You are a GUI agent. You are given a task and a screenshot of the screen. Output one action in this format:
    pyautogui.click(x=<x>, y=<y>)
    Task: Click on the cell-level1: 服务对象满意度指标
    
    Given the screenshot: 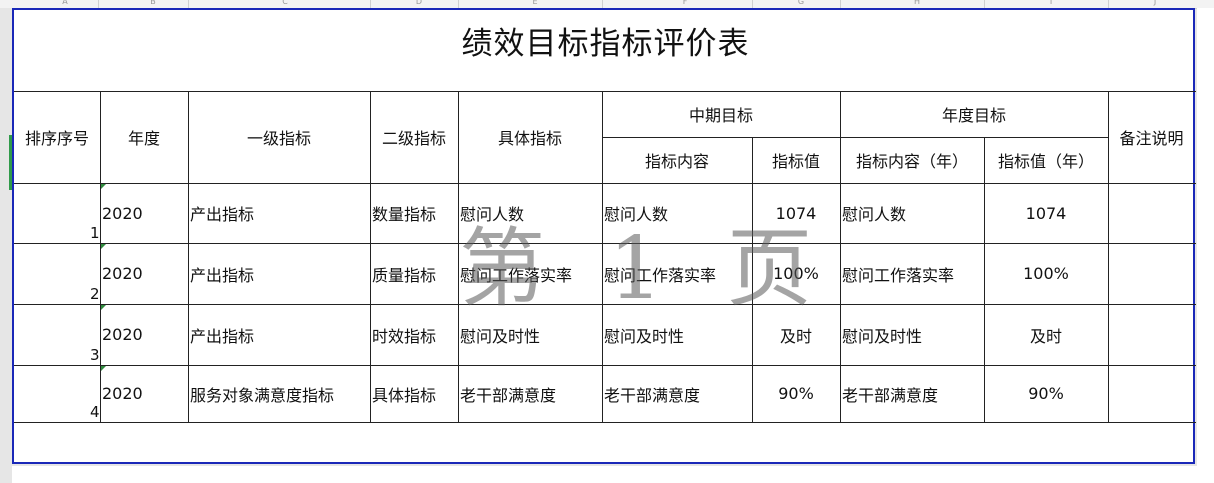 What is the action you would take?
    pyautogui.click(x=279, y=393)
    